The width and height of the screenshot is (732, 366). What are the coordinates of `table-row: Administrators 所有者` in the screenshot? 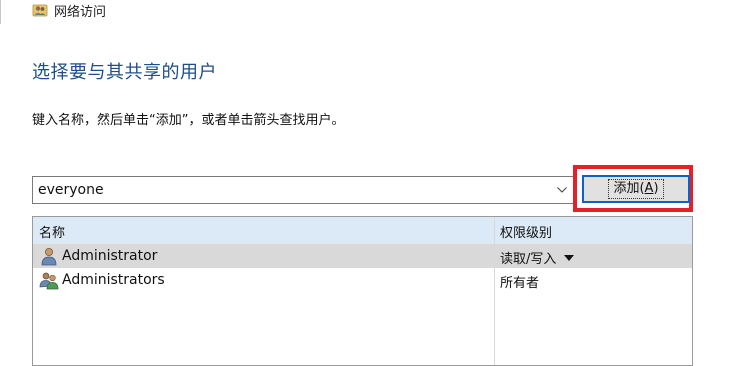 It's located at (362, 280).